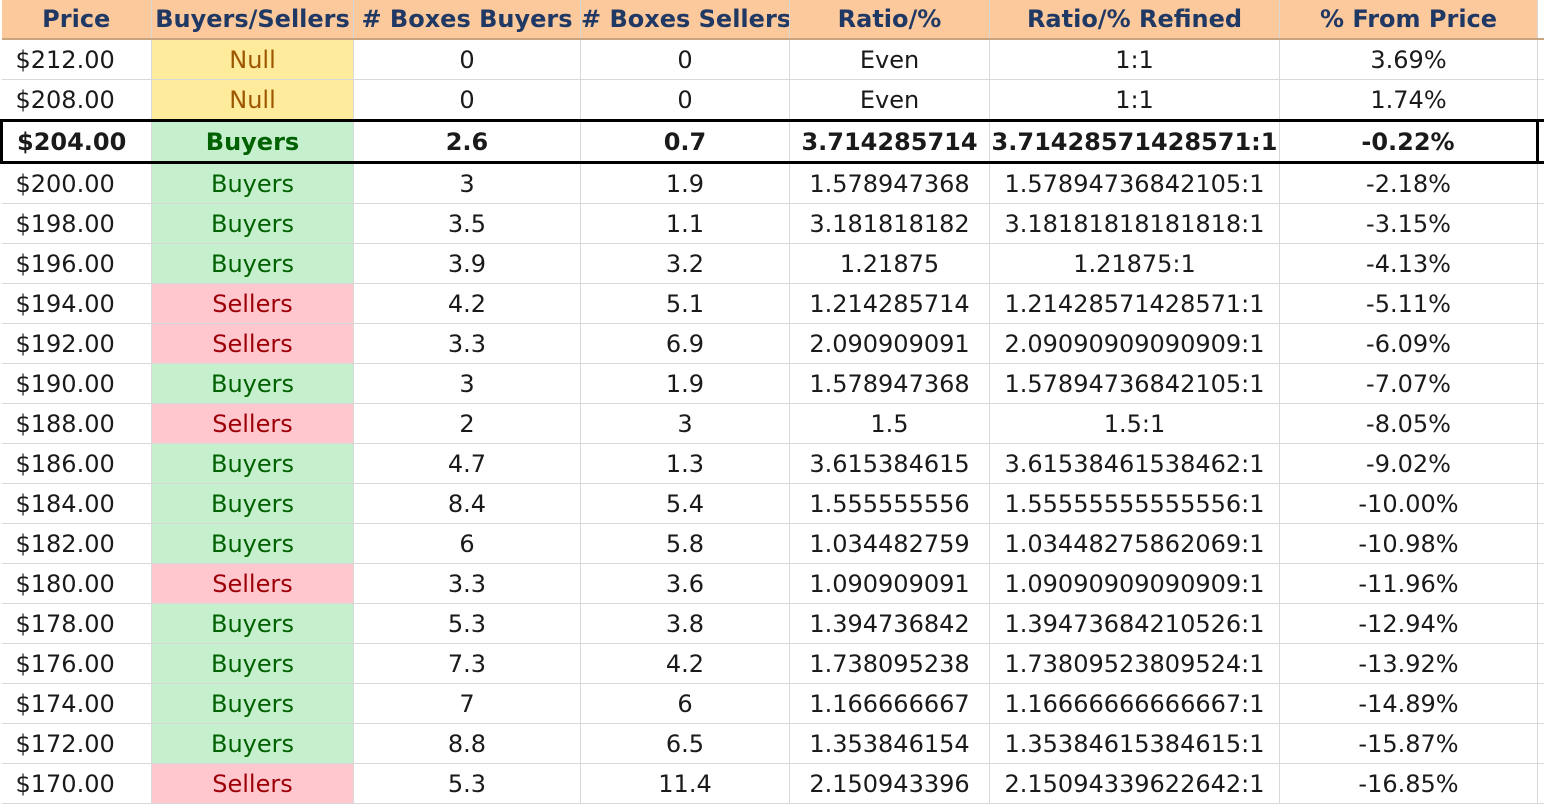 Image resolution: width=1544 pixels, height=804 pixels. What do you see at coordinates (1135, 784) in the screenshot?
I see `ratio-refined-cell: 2.15094339622642:1` at bounding box center [1135, 784].